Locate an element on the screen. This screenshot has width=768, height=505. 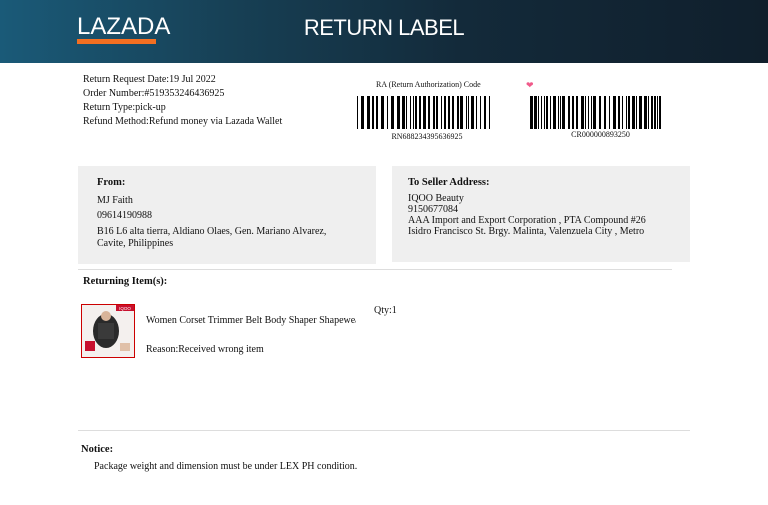
product-thumbnail: IQOO is located at coordinates (108, 331).